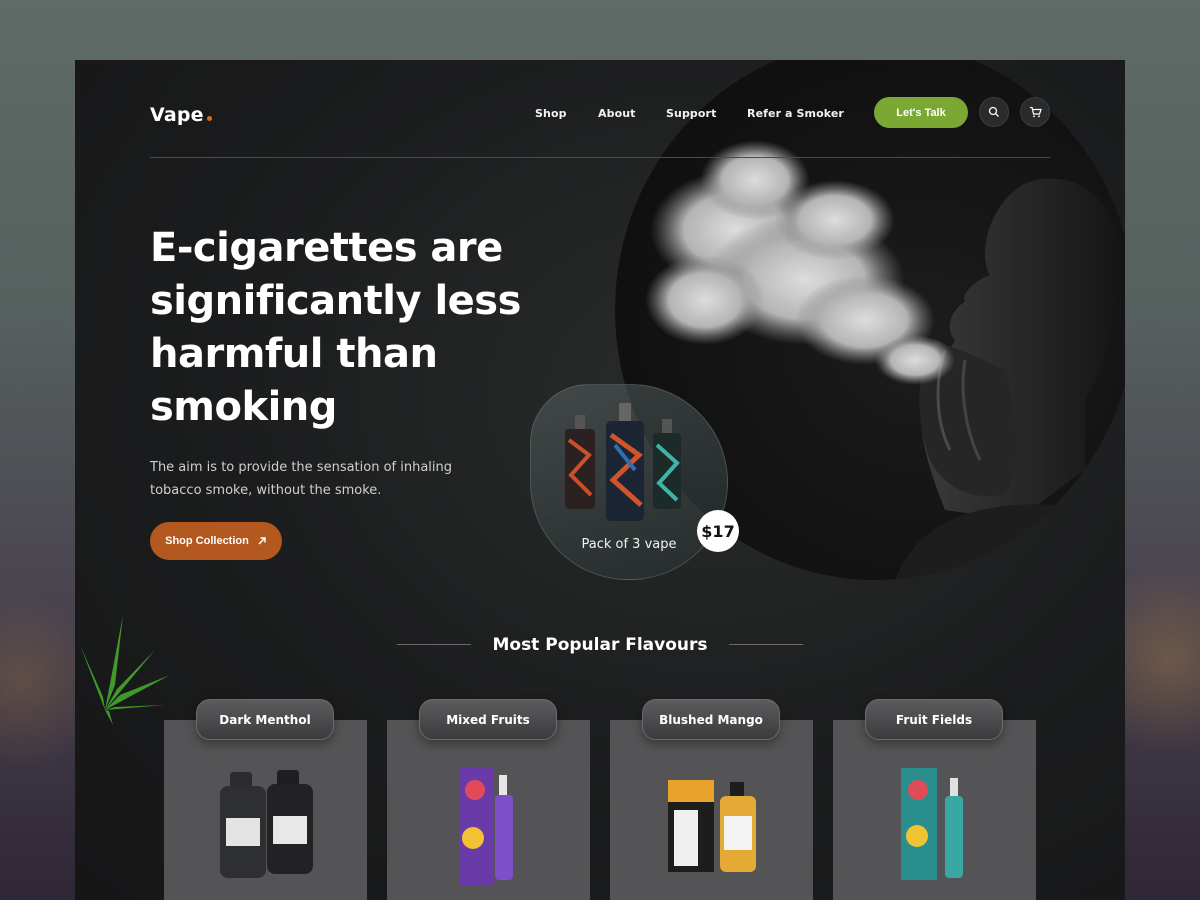 The height and width of the screenshot is (900, 1200). I want to click on hero-title-line: significantly less, so click(335, 301).